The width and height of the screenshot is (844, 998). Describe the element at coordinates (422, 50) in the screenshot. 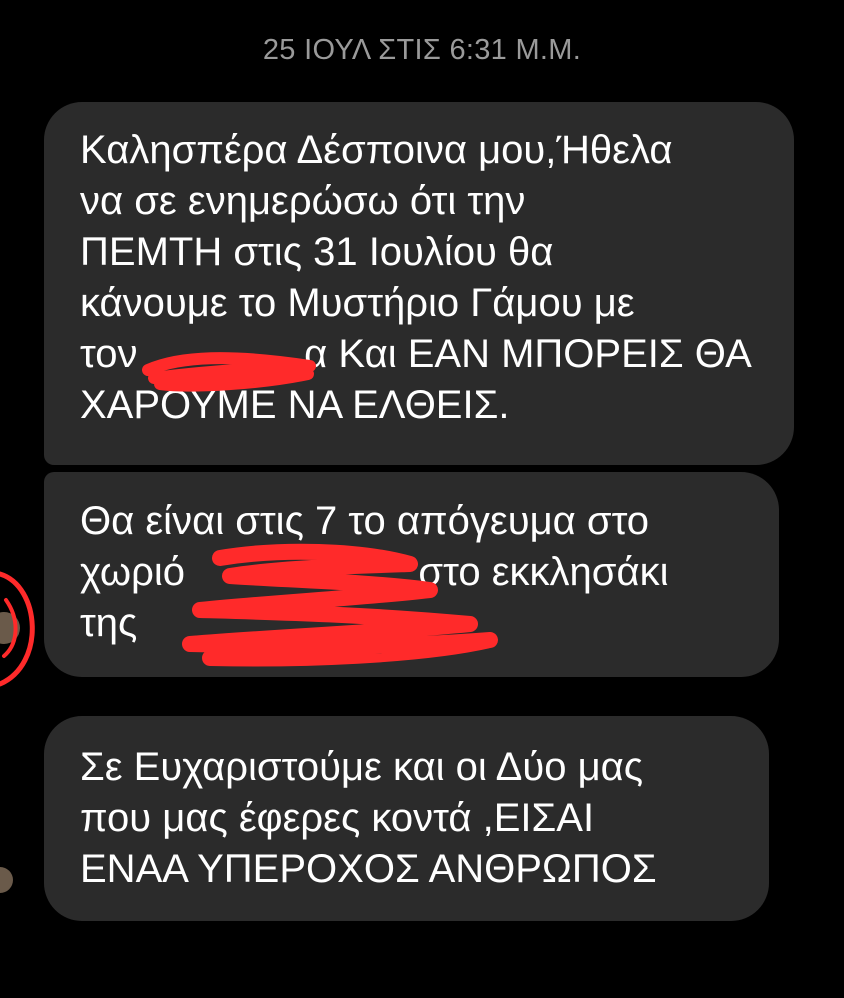

I see `message-timestamp: 25 ΙΟΥΛ ΣΤΙΣ 6:31 Μ.Μ.` at that location.